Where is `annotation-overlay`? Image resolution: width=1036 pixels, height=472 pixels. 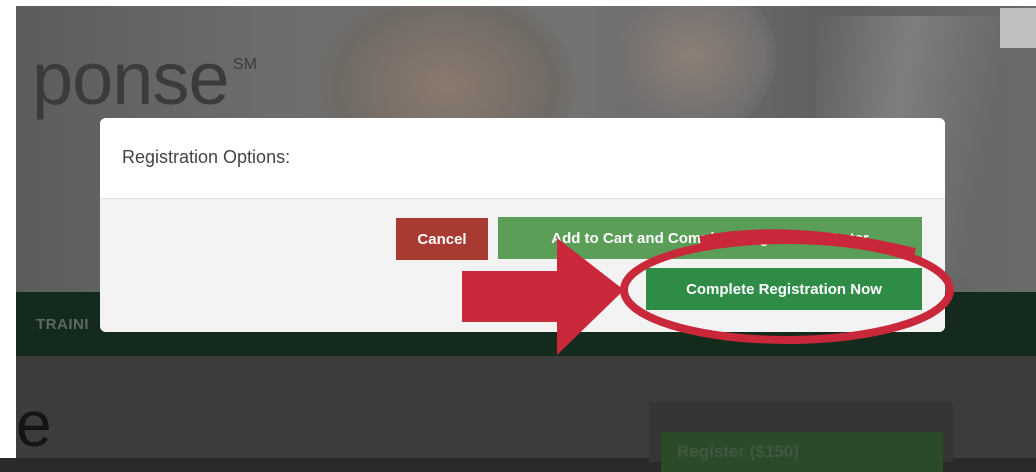 annotation-overlay is located at coordinates (708, 292).